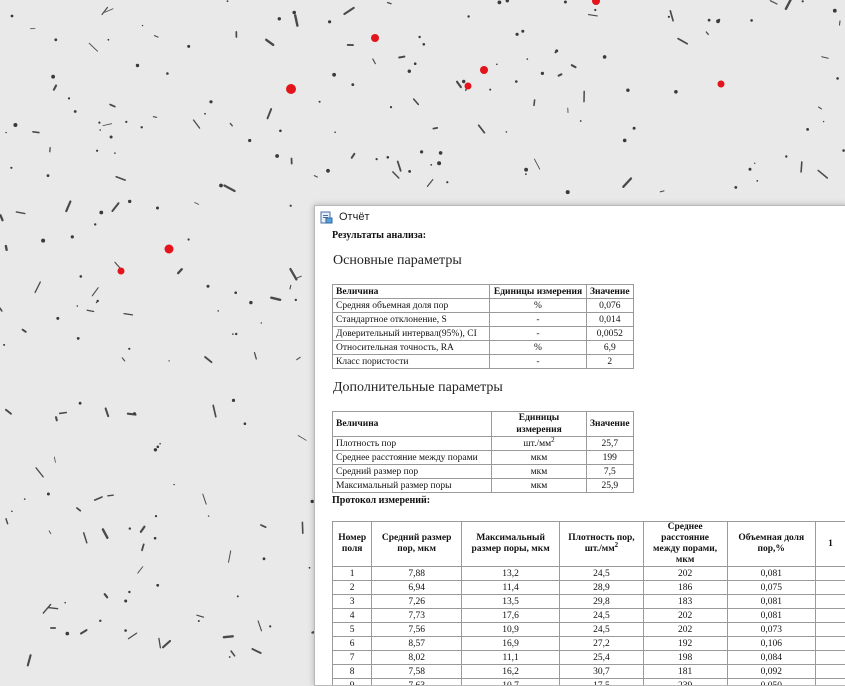 The height and width of the screenshot is (686, 845). I want to click on protocol-cell: 24,5, so click(601, 574).